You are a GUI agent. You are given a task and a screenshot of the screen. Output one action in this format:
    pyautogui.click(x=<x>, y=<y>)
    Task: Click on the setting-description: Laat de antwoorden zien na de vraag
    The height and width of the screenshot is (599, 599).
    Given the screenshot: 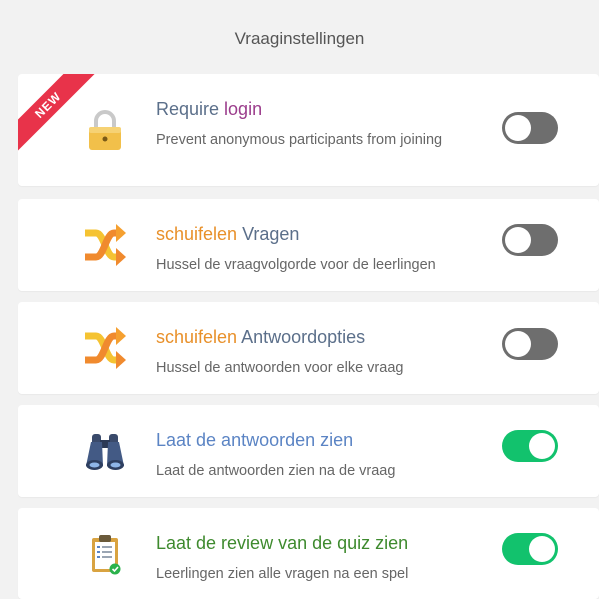 What is the action you would take?
    pyautogui.click(x=276, y=471)
    